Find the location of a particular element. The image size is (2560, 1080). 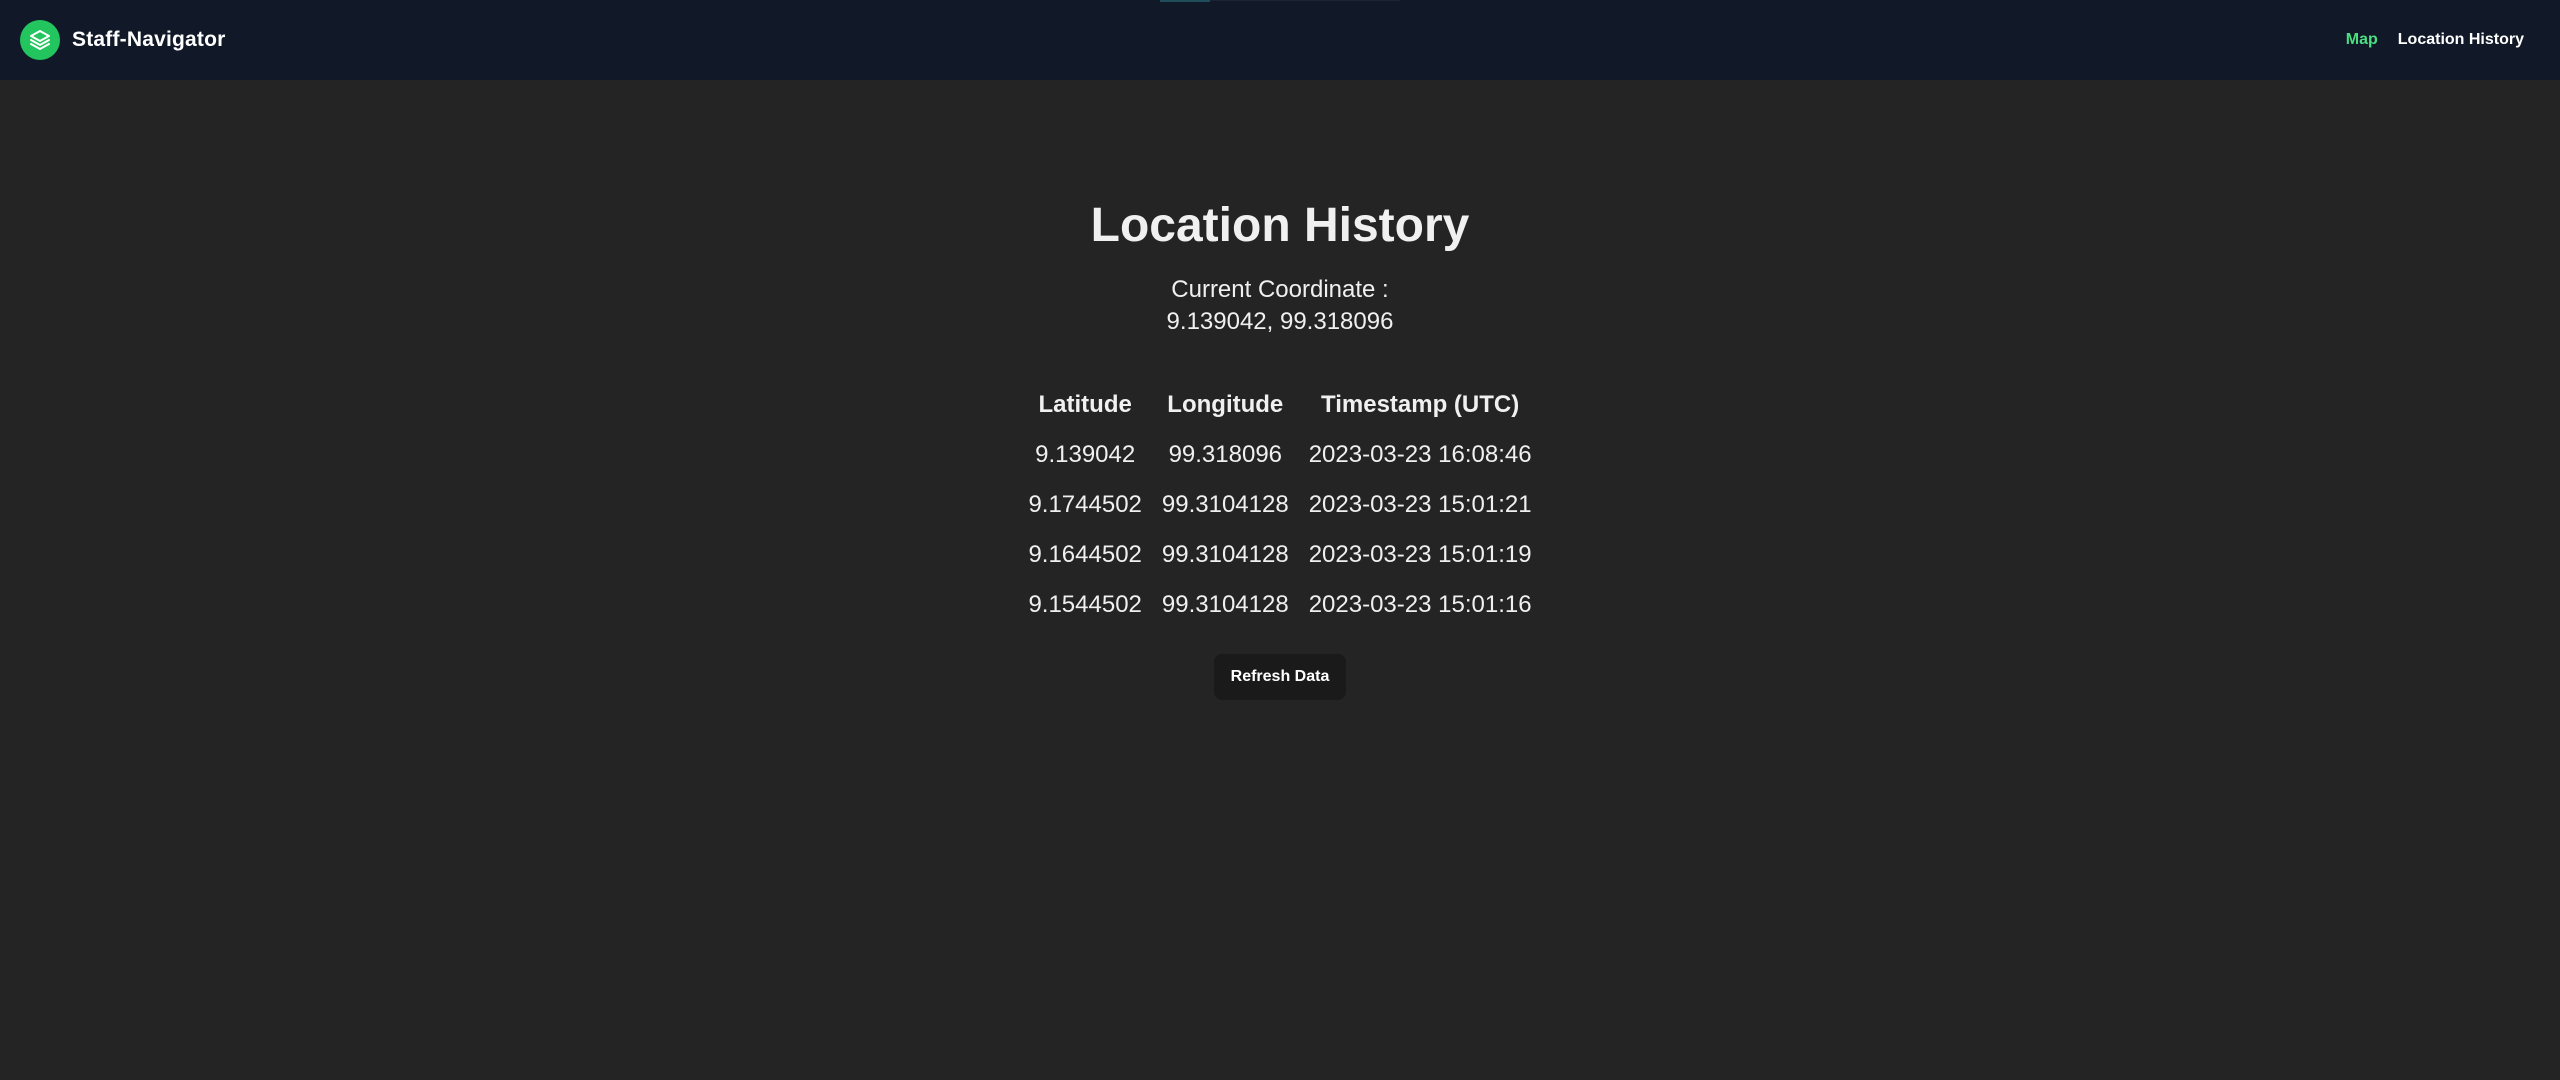

column-header-longitude: Longitude is located at coordinates (1225, 404).